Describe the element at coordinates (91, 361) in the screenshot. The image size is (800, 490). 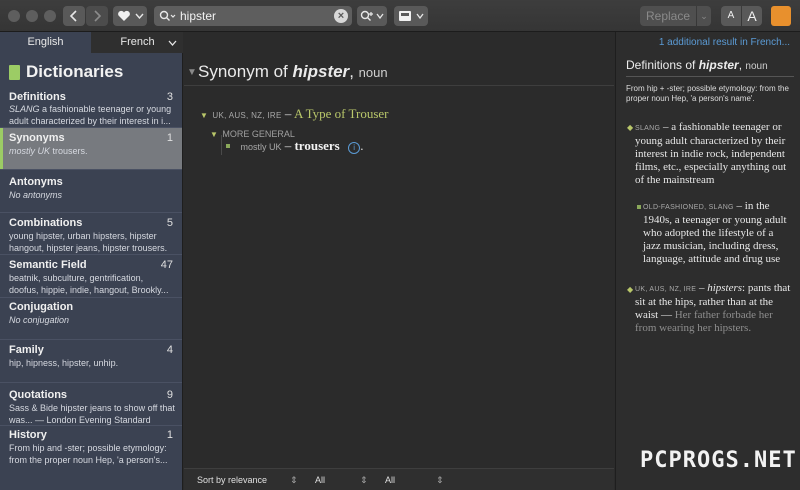
I see `sidebar-item-family: Family 4 hip, hipness, hipster, unhip.` at that location.